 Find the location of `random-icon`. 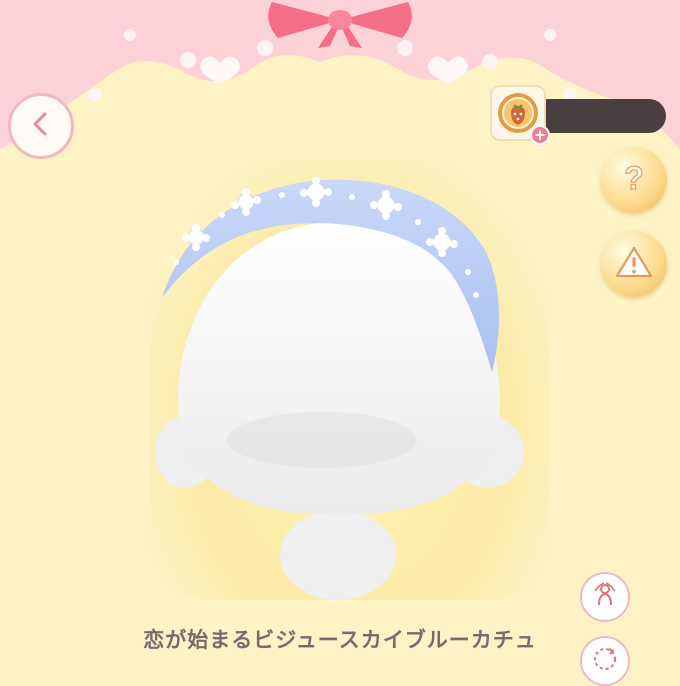

random-icon is located at coordinates (605, 661).